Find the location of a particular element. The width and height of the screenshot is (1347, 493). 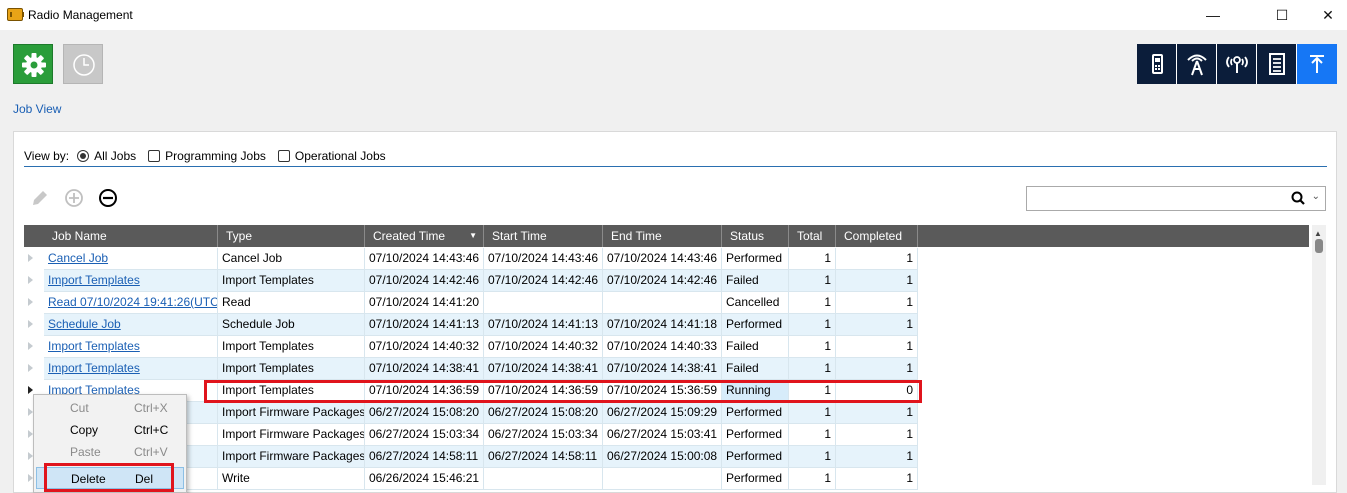

chevron-down-icon: ⌄ is located at coordinates (1316, 196).